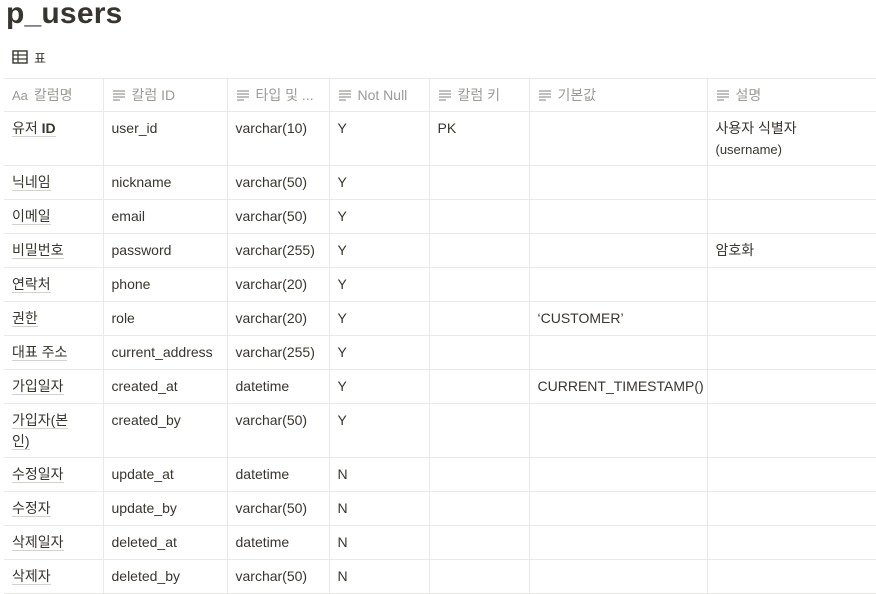 Image resolution: width=876 pixels, height=594 pixels. I want to click on cell-name: 가입일자, so click(54, 386).